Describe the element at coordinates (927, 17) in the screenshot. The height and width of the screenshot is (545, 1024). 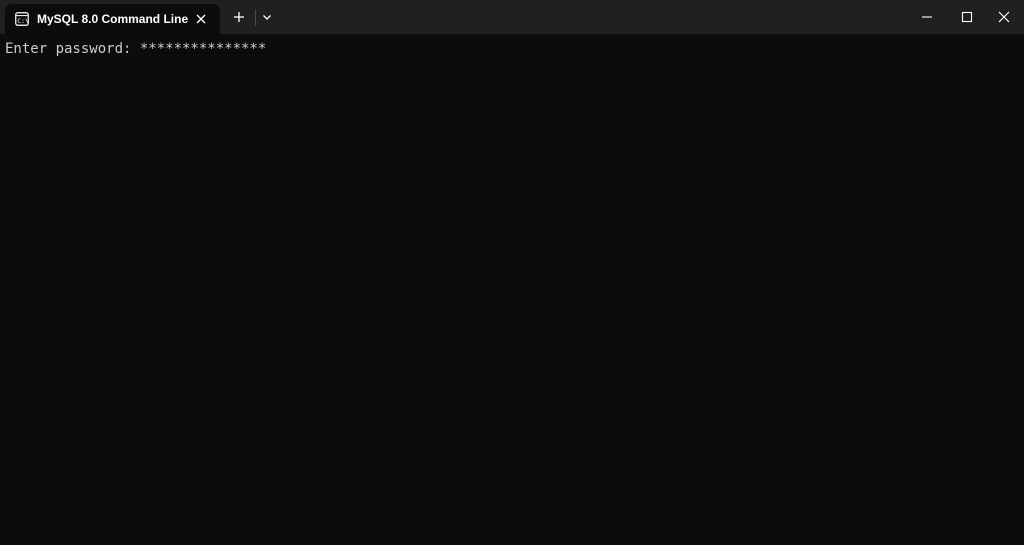
I see `minimize-icon` at that location.